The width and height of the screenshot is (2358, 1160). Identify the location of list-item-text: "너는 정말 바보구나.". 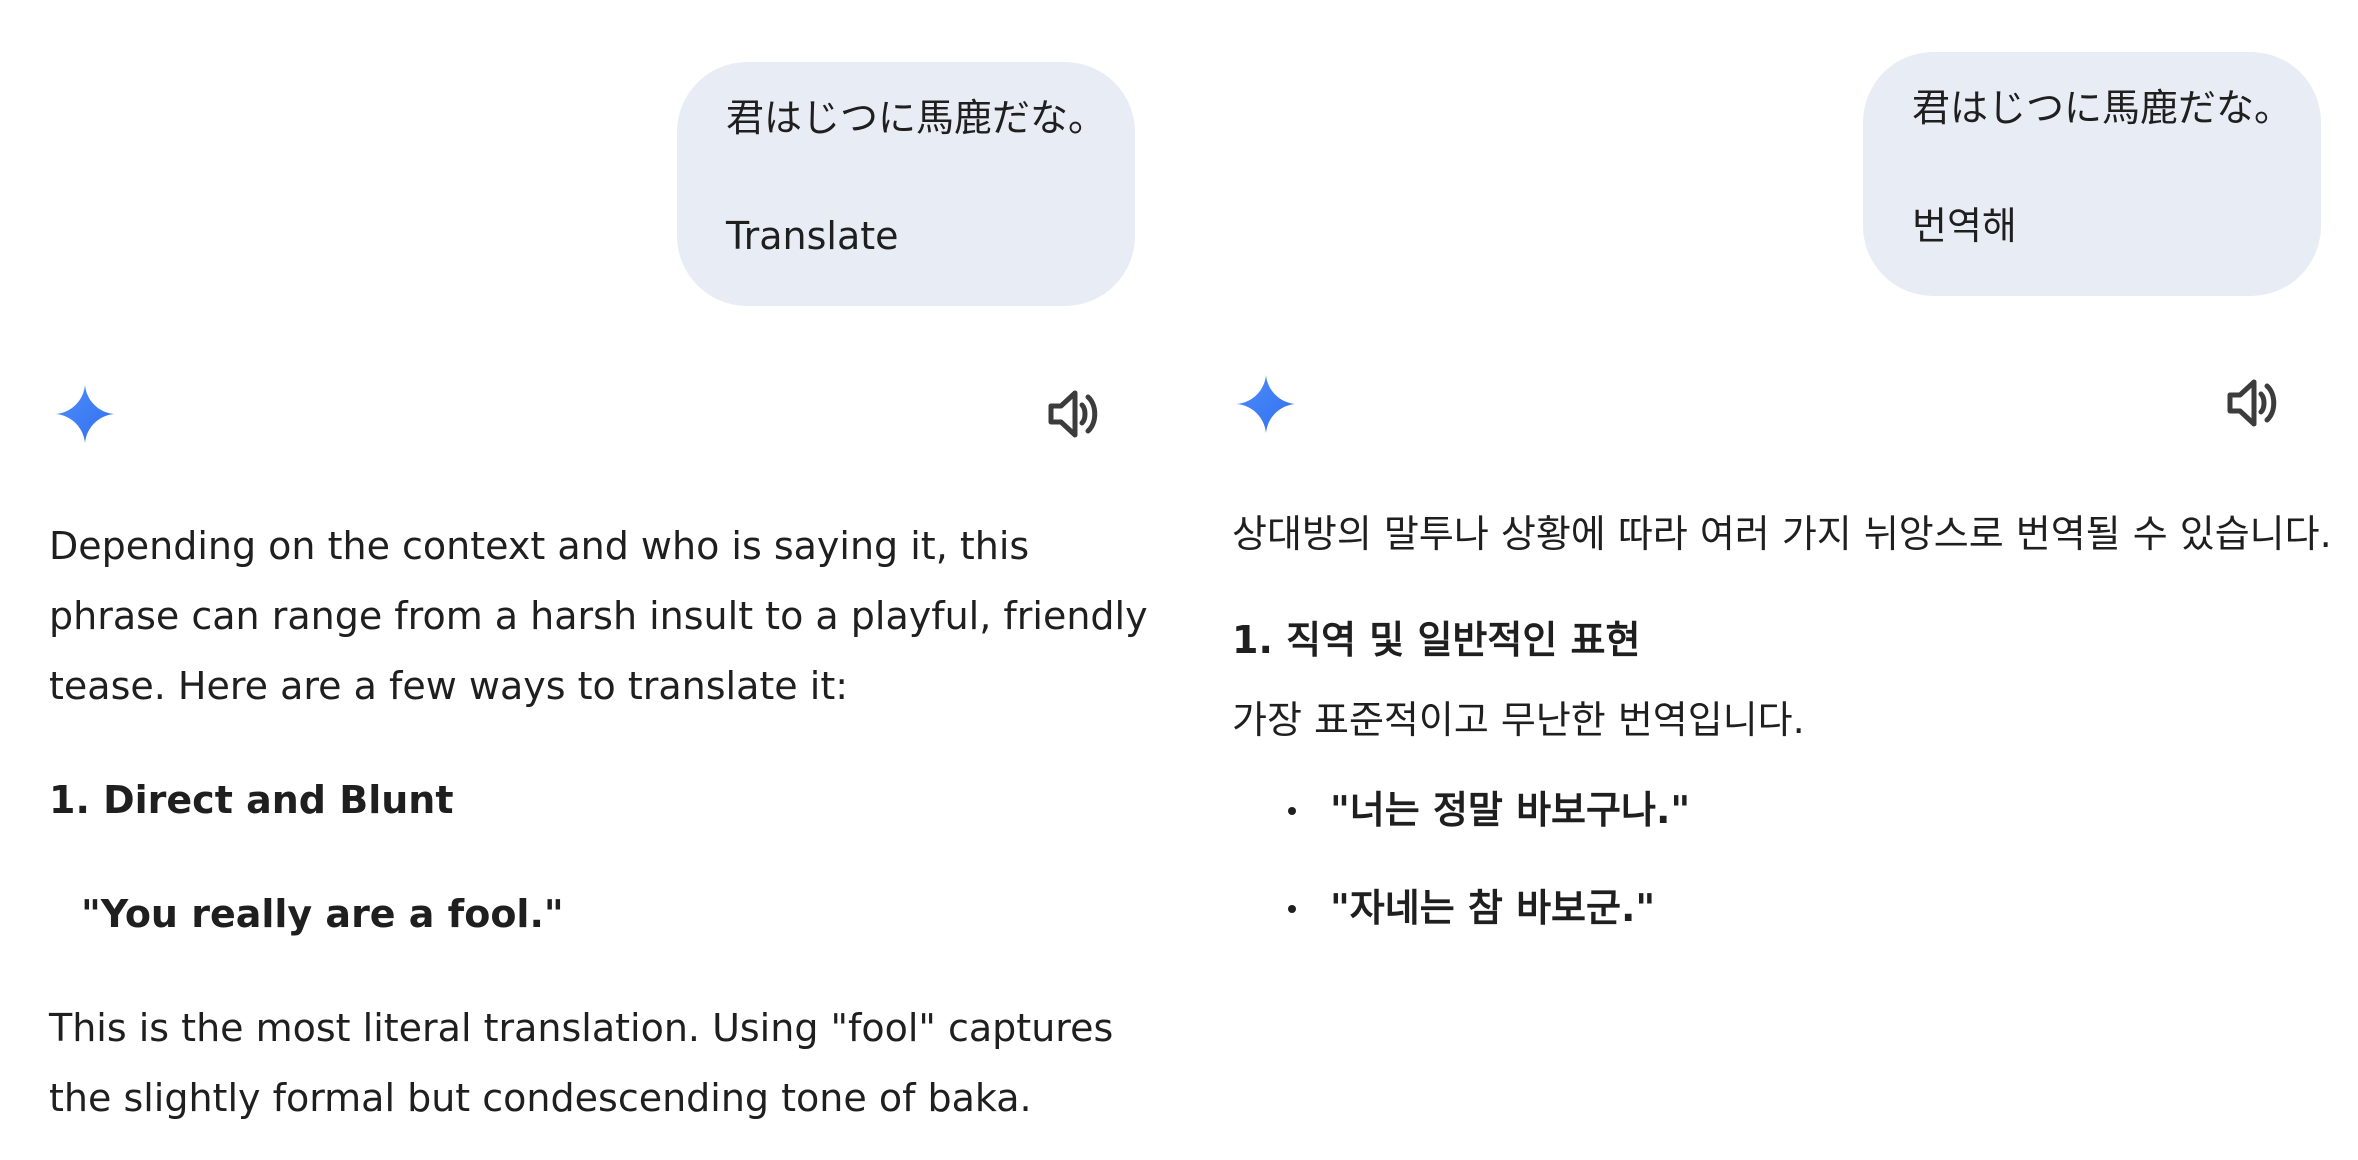
(1510, 810).